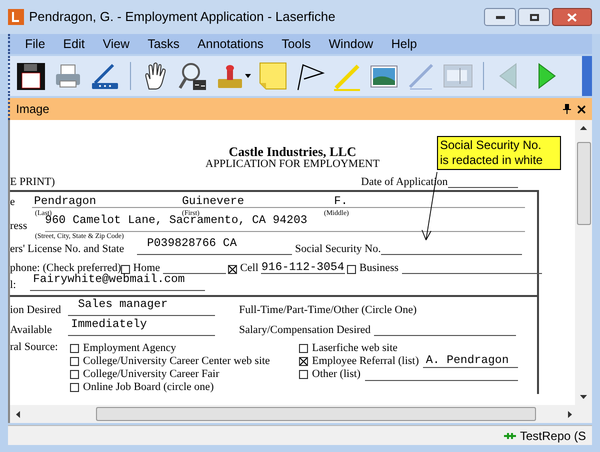  I want to click on form-subtitle: APPLICATION FOR EMPLOYMENT, so click(292, 164).